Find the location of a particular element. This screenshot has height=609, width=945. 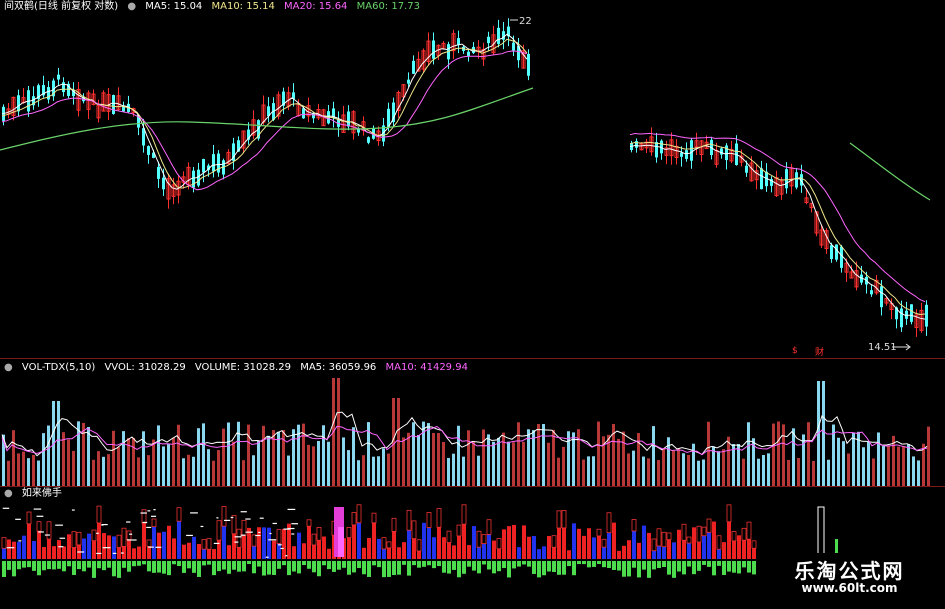

event-badge: $ is located at coordinates (795, 351).